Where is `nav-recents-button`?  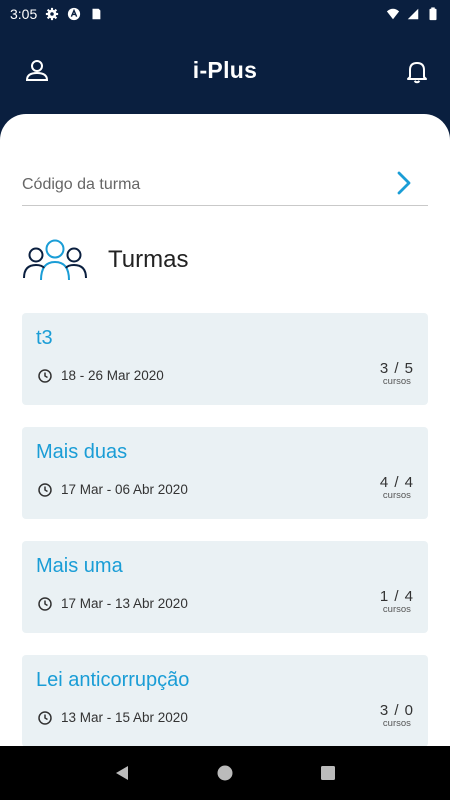 nav-recents-button is located at coordinates (328, 773).